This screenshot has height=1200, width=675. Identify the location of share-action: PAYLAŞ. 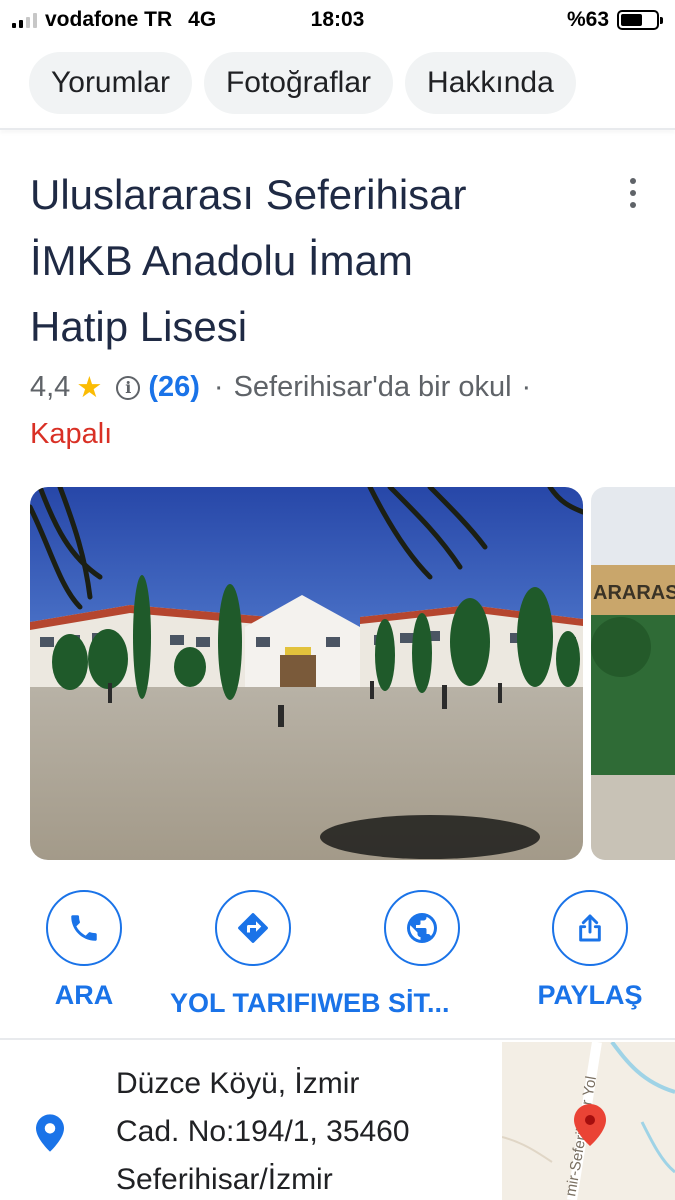
(590, 950).